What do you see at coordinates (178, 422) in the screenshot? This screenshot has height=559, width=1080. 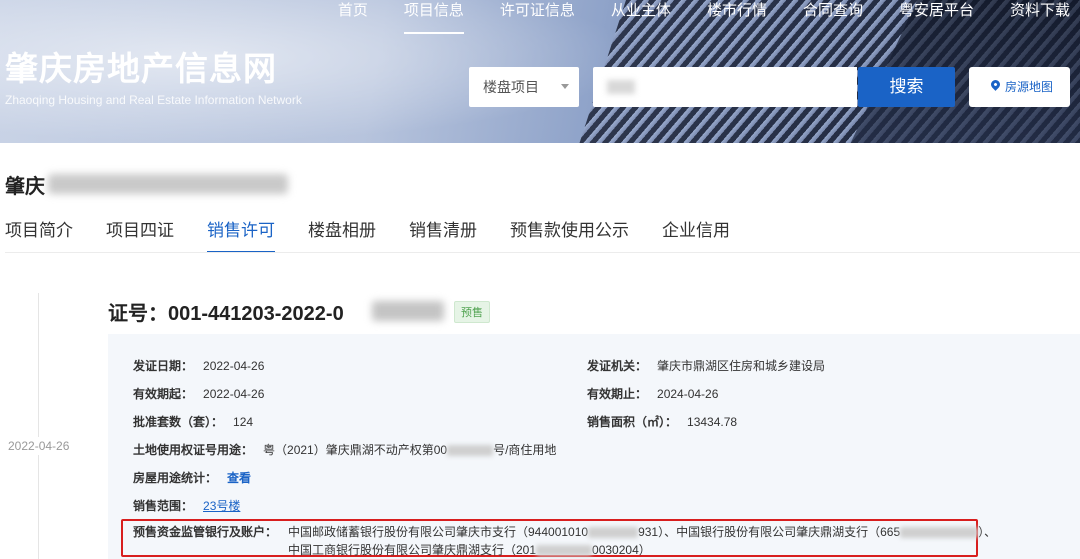 I see `units-label: 批准套数（套）：` at bounding box center [178, 422].